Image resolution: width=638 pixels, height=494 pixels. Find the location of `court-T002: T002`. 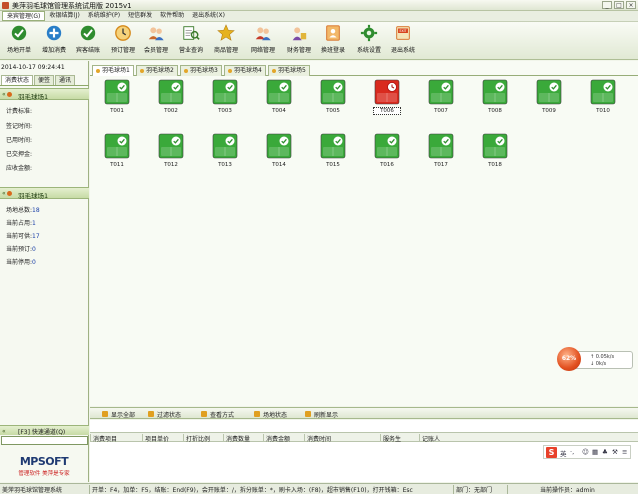

court-T002: T002 is located at coordinates (171, 99).